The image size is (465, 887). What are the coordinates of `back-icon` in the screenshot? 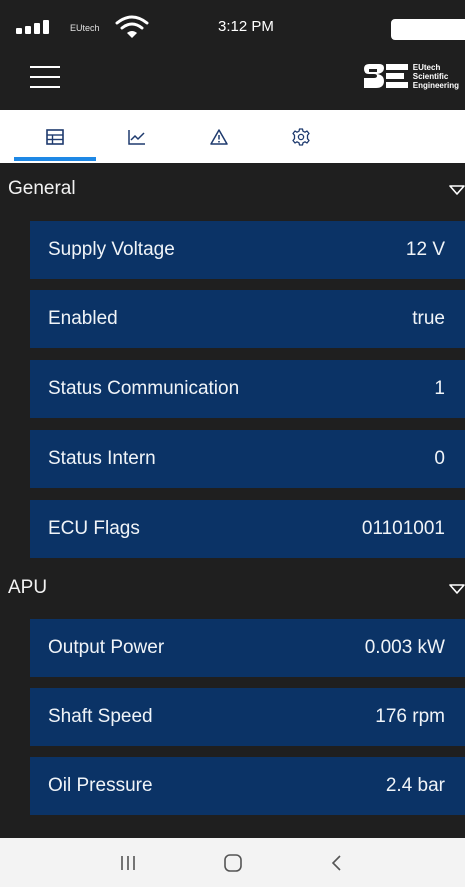 It's located at (336, 862).